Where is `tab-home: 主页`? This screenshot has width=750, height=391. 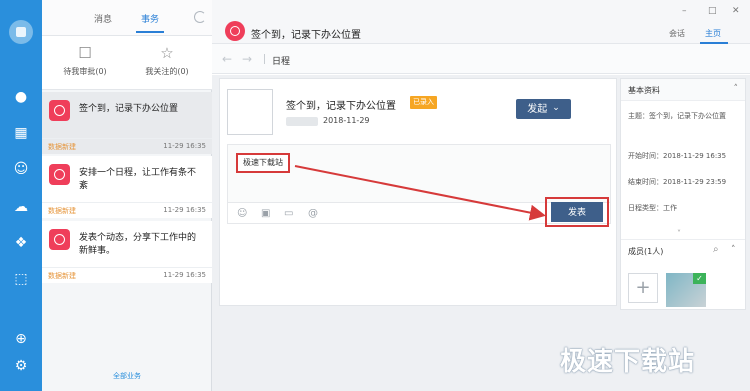
tab-home: 主页 is located at coordinates (713, 33).